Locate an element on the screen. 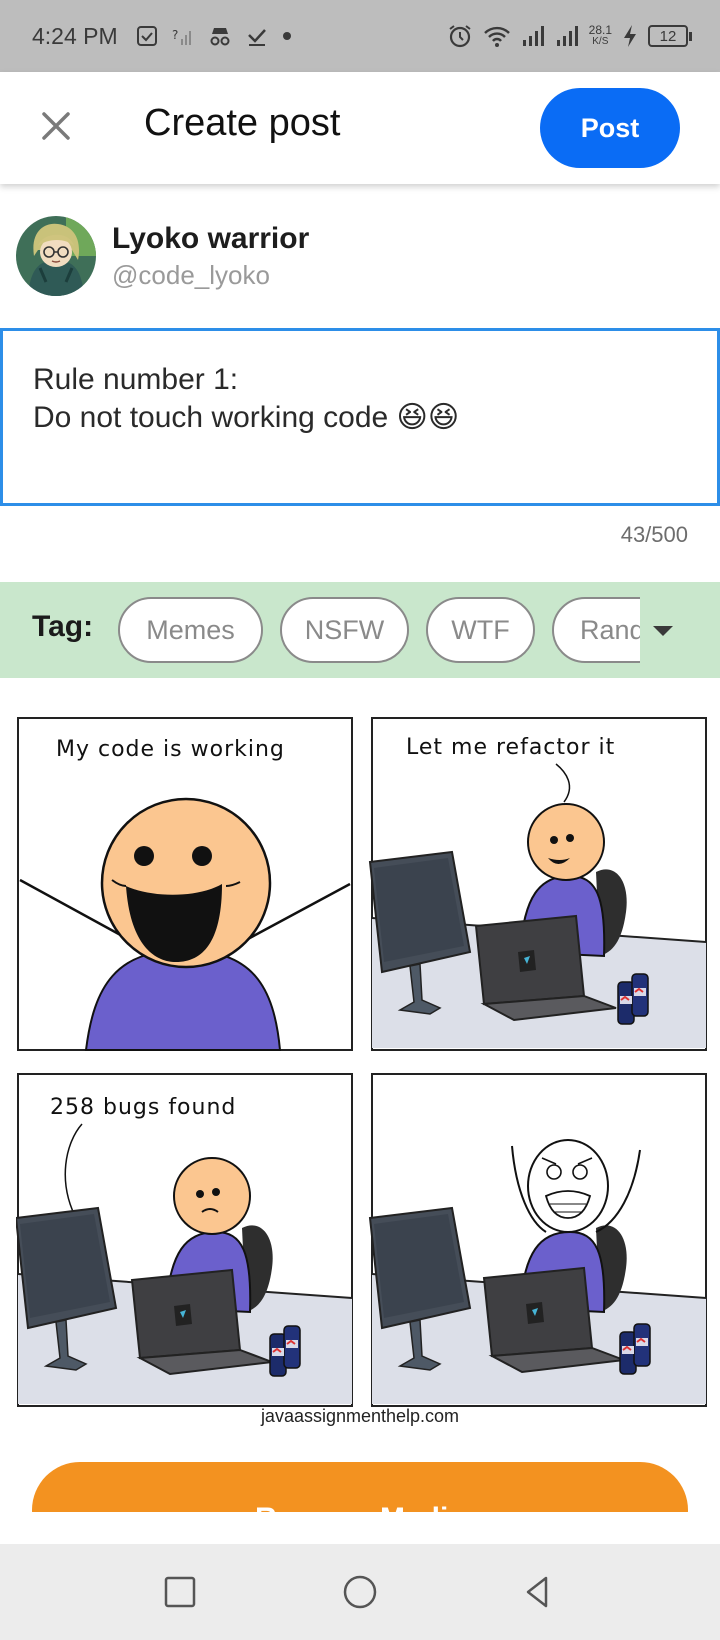  close-icon is located at coordinates (56, 126).